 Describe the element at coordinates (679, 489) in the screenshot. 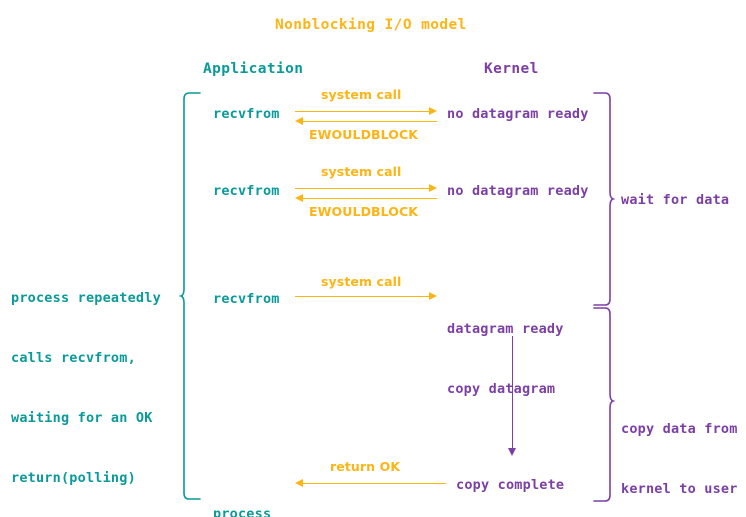

I see `right-annotation-copy-line-2: kernel to user` at that location.